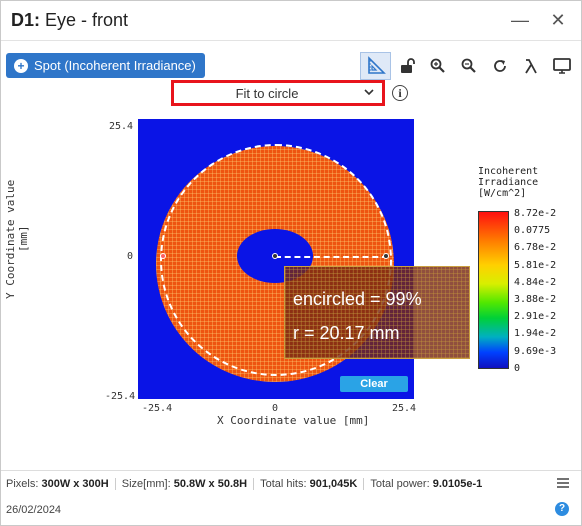 Image resolution: width=582 pixels, height=526 pixels. I want to click on info-icon: i, so click(400, 93).